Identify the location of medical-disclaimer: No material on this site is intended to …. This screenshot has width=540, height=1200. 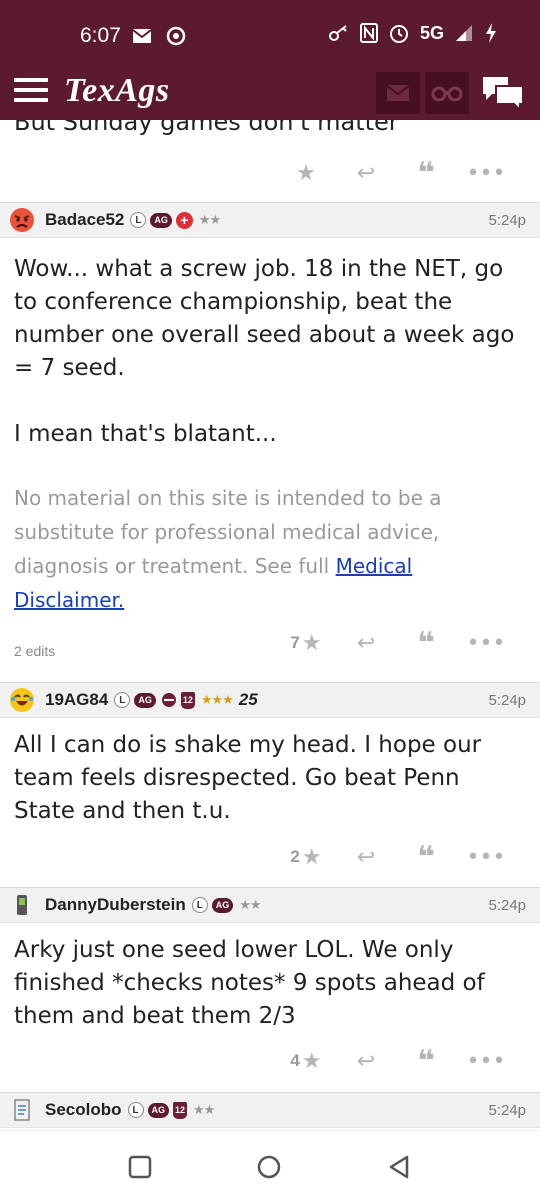
(264, 549).